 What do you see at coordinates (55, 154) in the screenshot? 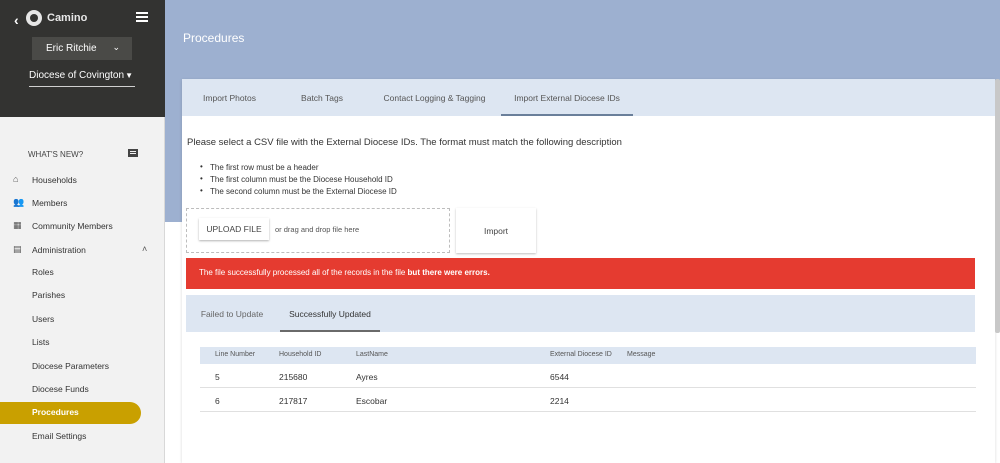
I see `whats-new-link: WHAT'S NEW?` at bounding box center [55, 154].